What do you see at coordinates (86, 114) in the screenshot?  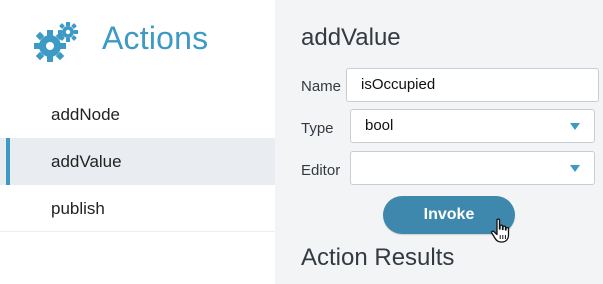 I see `sidebar-item-label: addNode` at bounding box center [86, 114].